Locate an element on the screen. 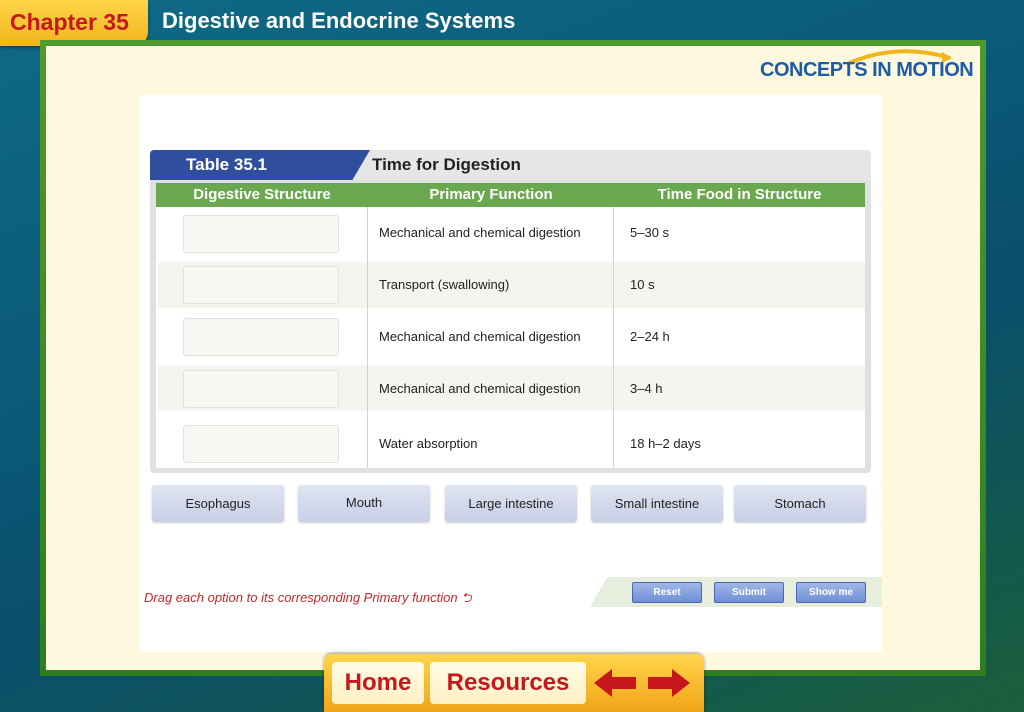  forward-arrow-icon is located at coordinates (669, 683).